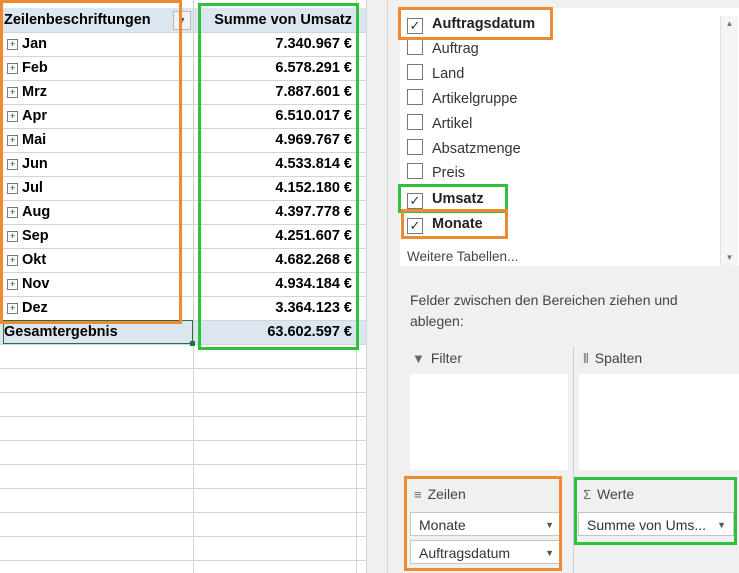  What do you see at coordinates (442, 525) in the screenshot?
I see `rows-item-label: Monate` at bounding box center [442, 525].